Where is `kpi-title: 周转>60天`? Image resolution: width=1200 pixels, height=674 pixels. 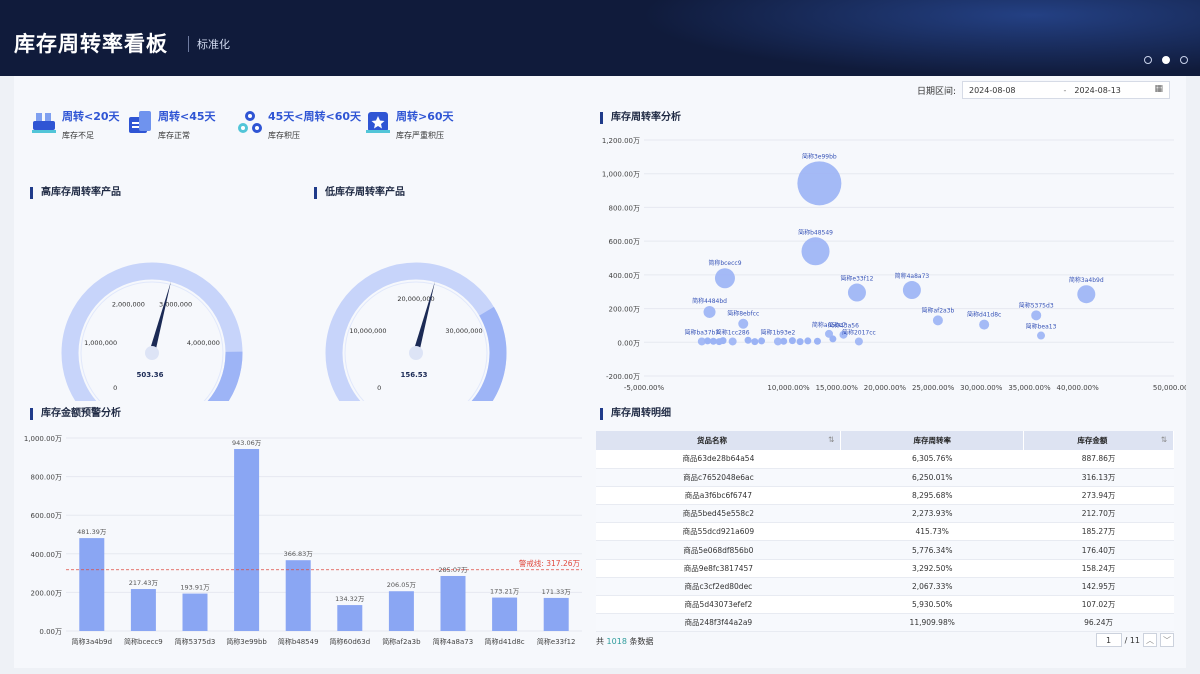 kpi-title: 周转>60天 is located at coordinates (425, 116).